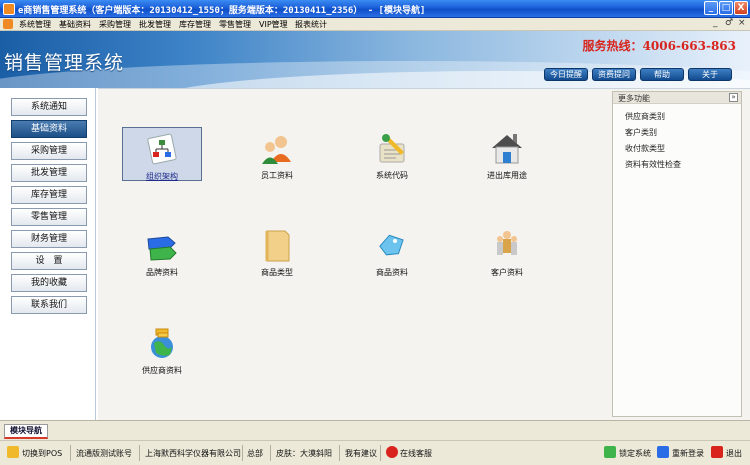 The height and width of the screenshot is (465, 750). Describe the element at coordinates (741, 8) in the screenshot. I see `close-button: X` at that location.